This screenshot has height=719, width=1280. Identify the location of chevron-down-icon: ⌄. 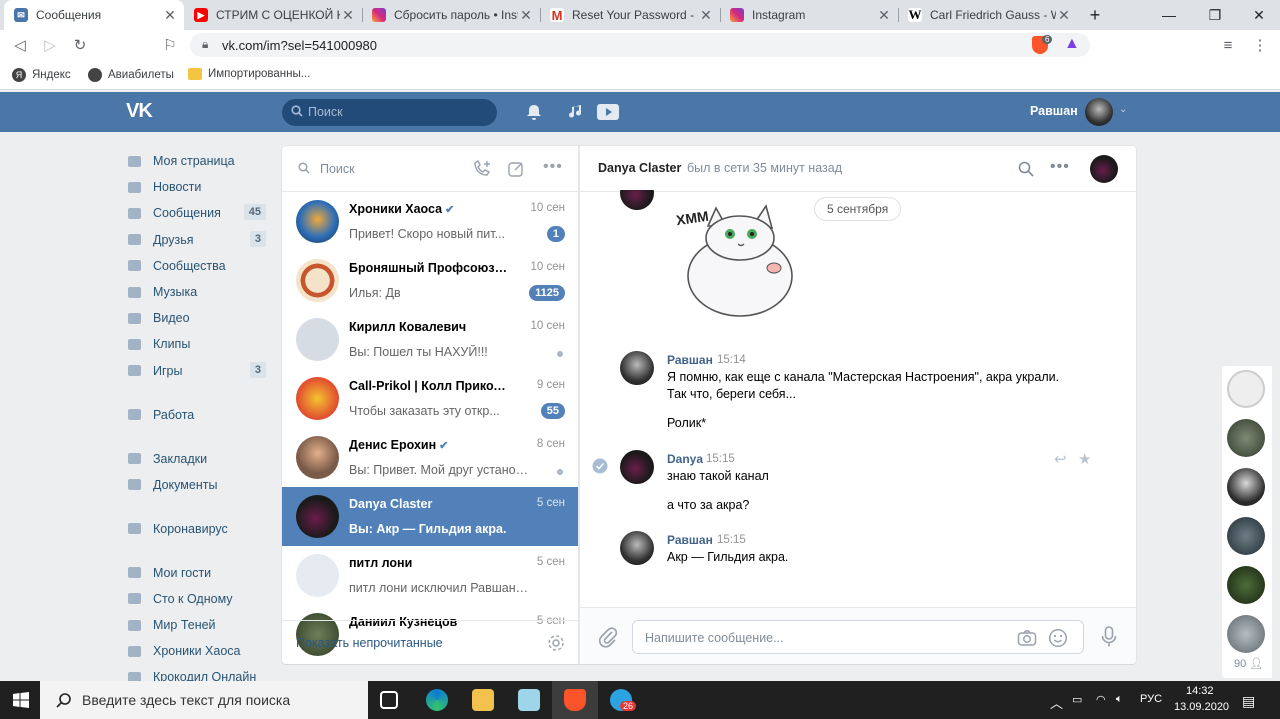
(1123, 109).